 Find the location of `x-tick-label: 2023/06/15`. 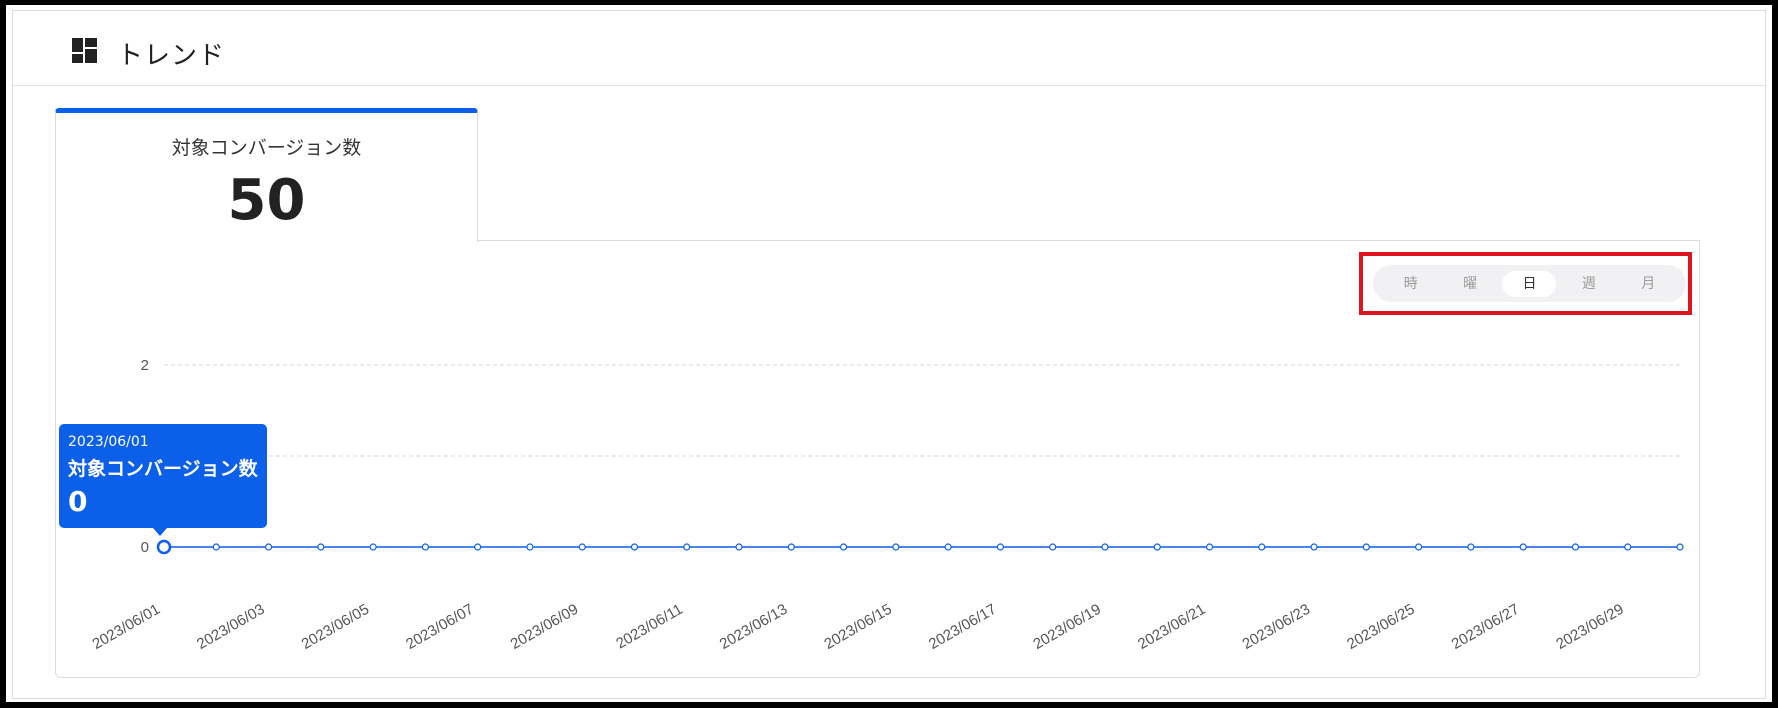

x-tick-label: 2023/06/15 is located at coordinates (858, 627).